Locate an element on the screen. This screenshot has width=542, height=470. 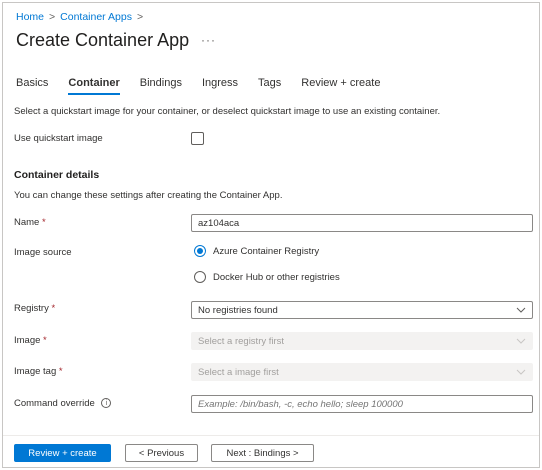
radio-docker-hub: Docker Hub or other registries is located at coordinates (267, 277).